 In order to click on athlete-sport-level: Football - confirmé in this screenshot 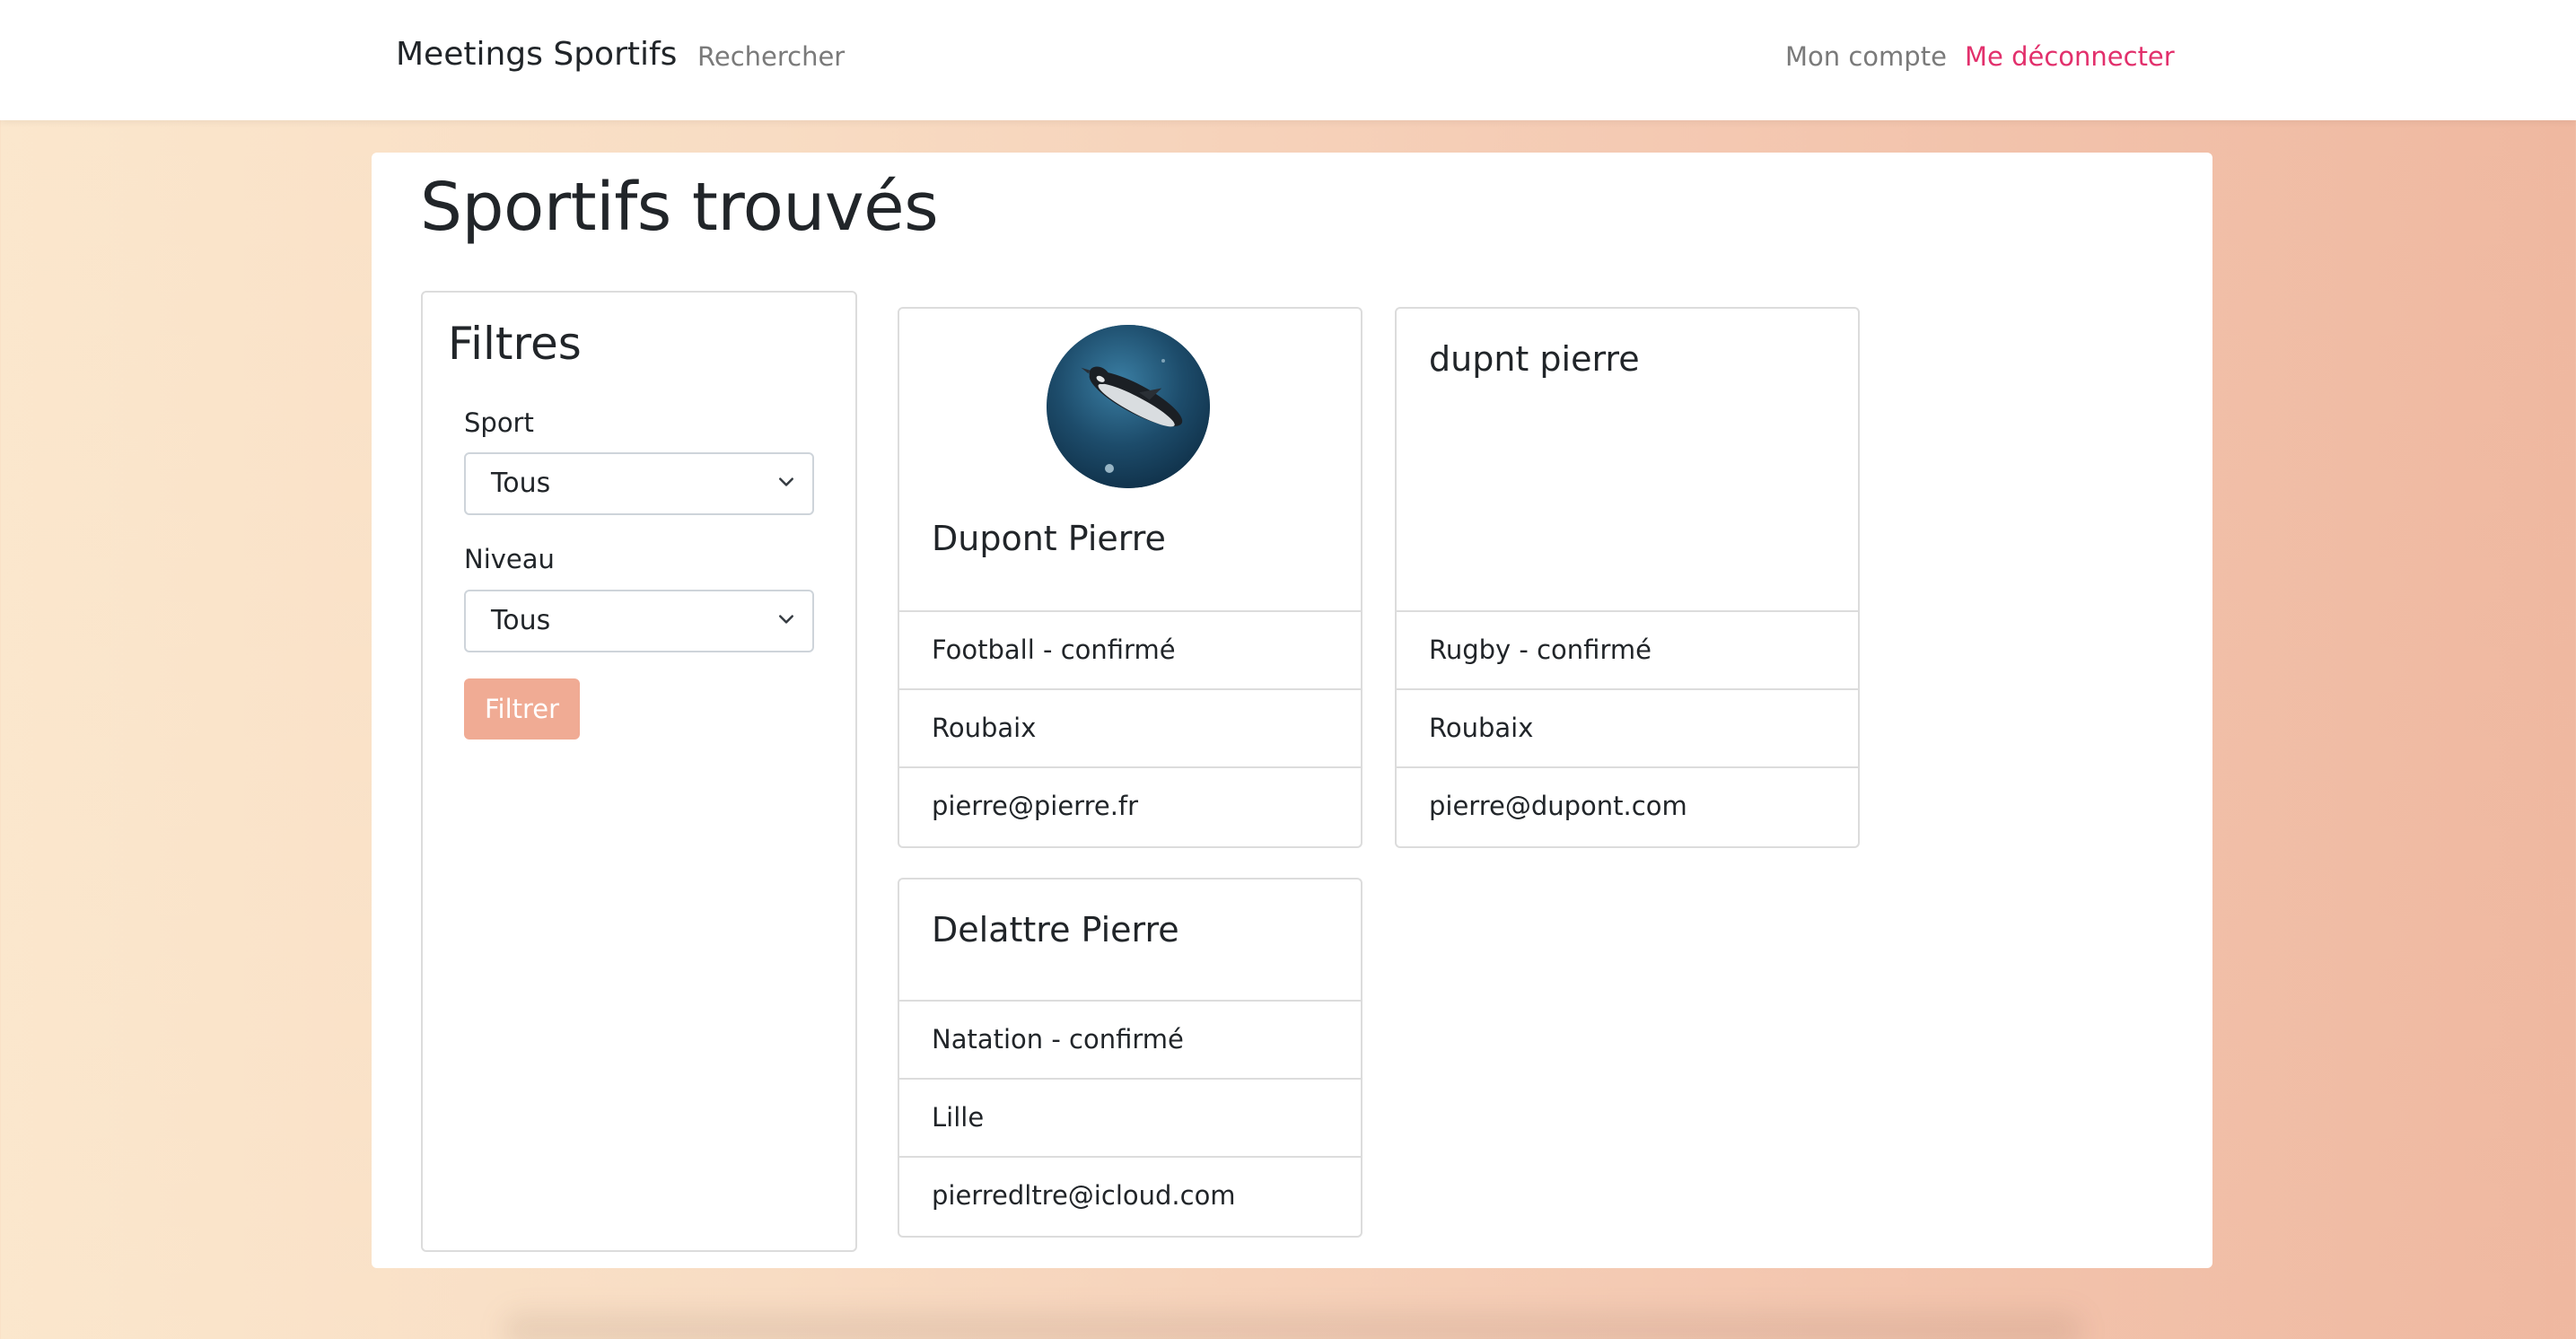, I will do `click(1130, 651)`.